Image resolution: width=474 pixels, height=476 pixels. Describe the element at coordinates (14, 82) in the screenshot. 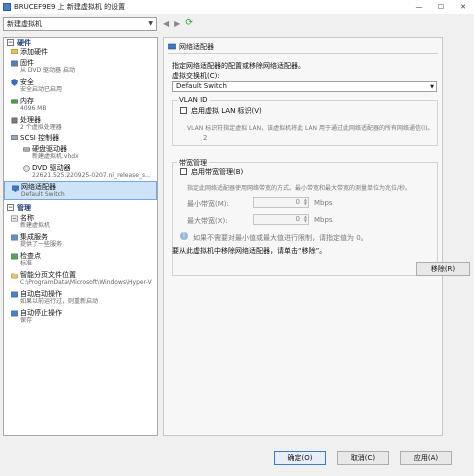

I see `shield-icon` at that location.